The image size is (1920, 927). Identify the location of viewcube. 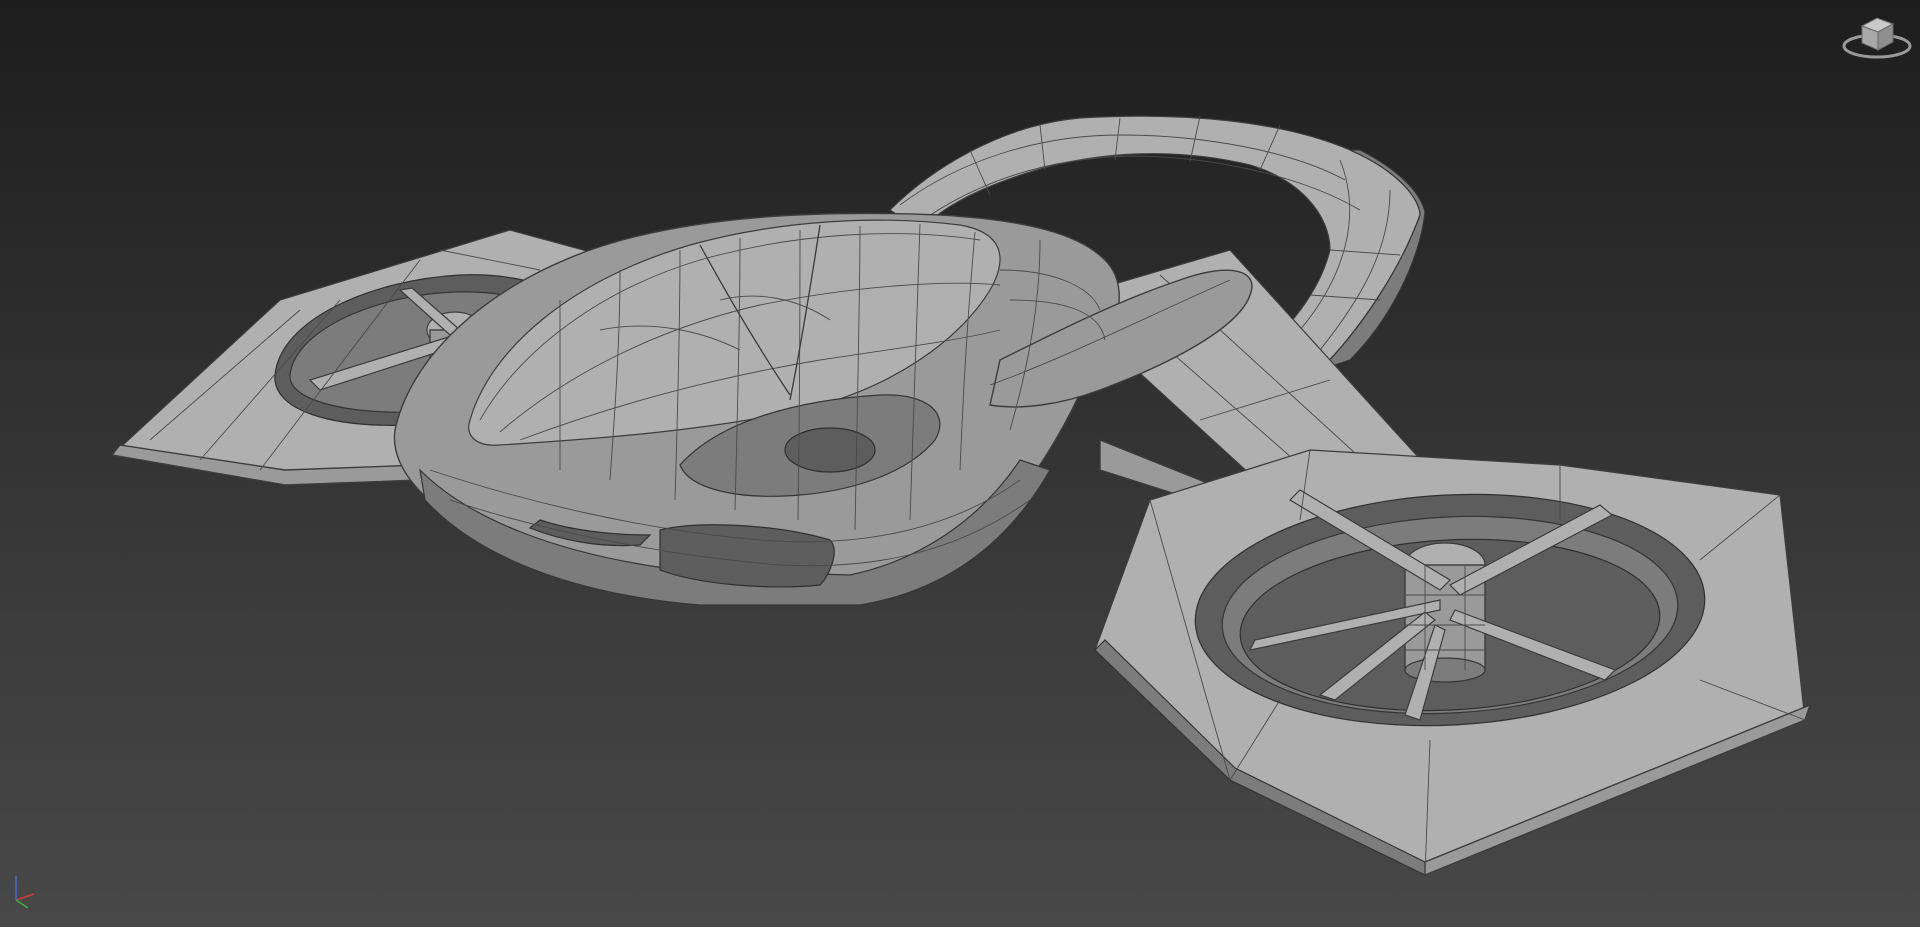
(1877, 35).